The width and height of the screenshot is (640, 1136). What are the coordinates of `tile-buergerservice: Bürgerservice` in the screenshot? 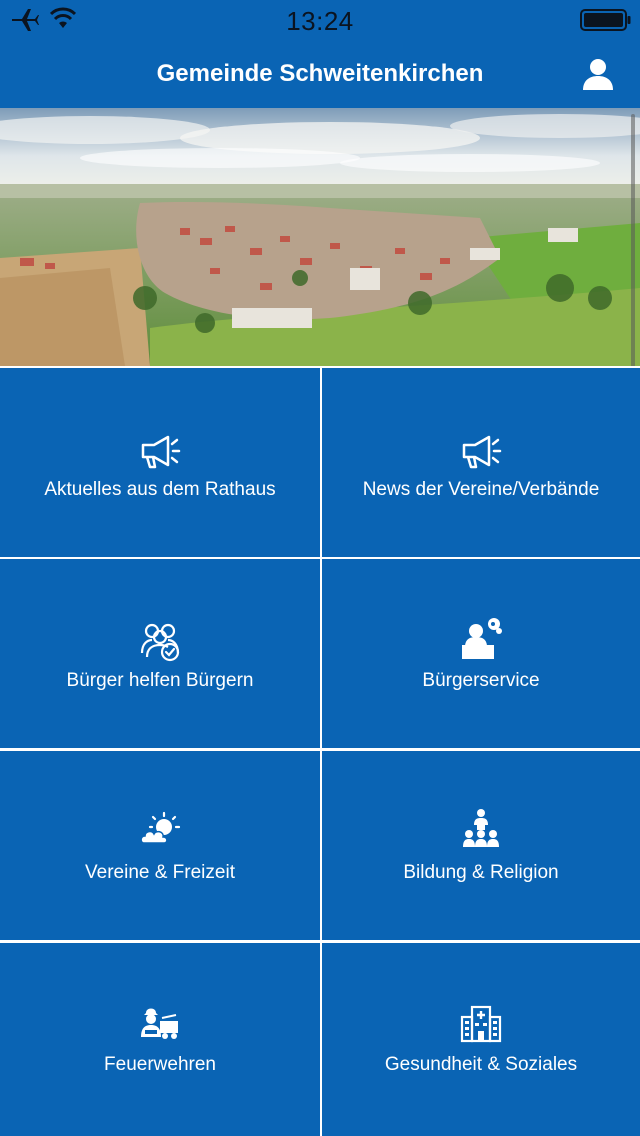 It's located at (481, 653).